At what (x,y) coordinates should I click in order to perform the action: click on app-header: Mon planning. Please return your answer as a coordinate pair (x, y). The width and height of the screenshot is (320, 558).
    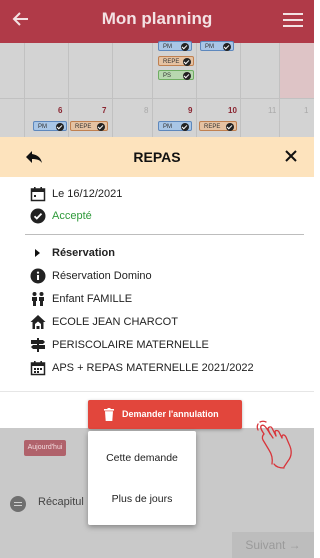
    Looking at the image, I should click on (157, 21).